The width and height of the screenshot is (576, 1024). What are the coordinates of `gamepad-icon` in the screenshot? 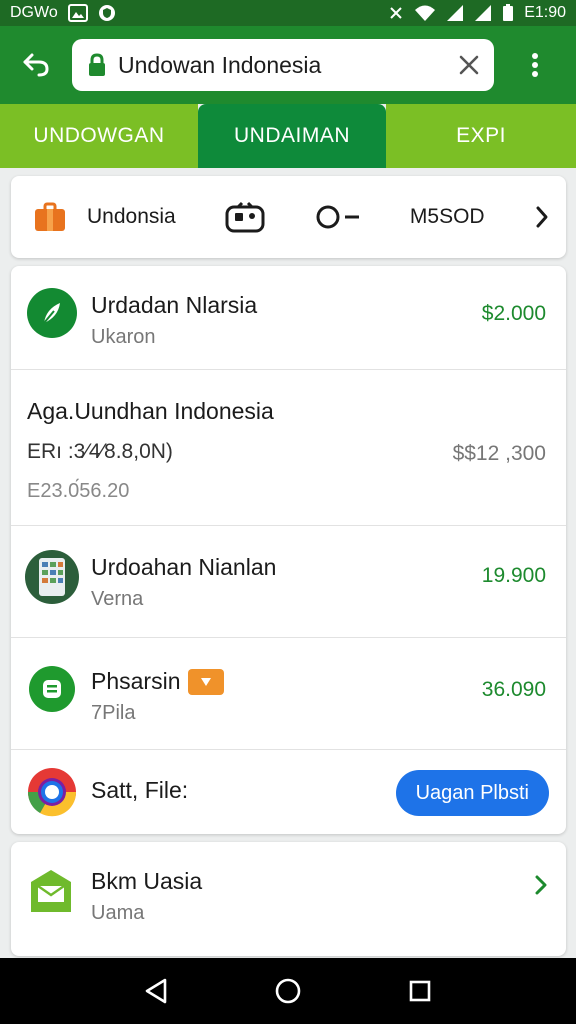 It's located at (245, 217).